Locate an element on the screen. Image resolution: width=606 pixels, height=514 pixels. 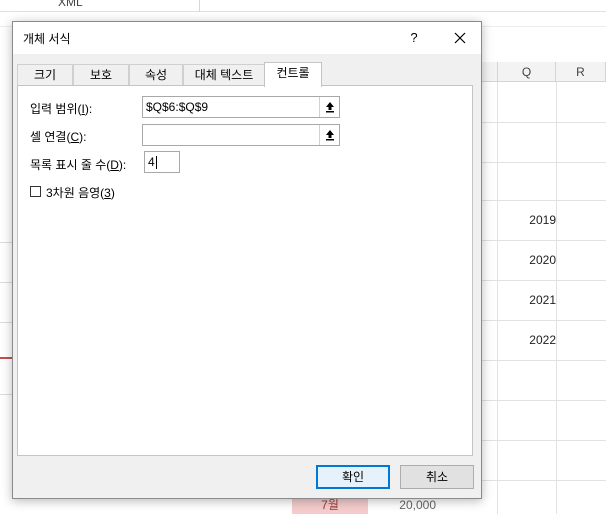
cell-link-picker-button is located at coordinates (329, 135).